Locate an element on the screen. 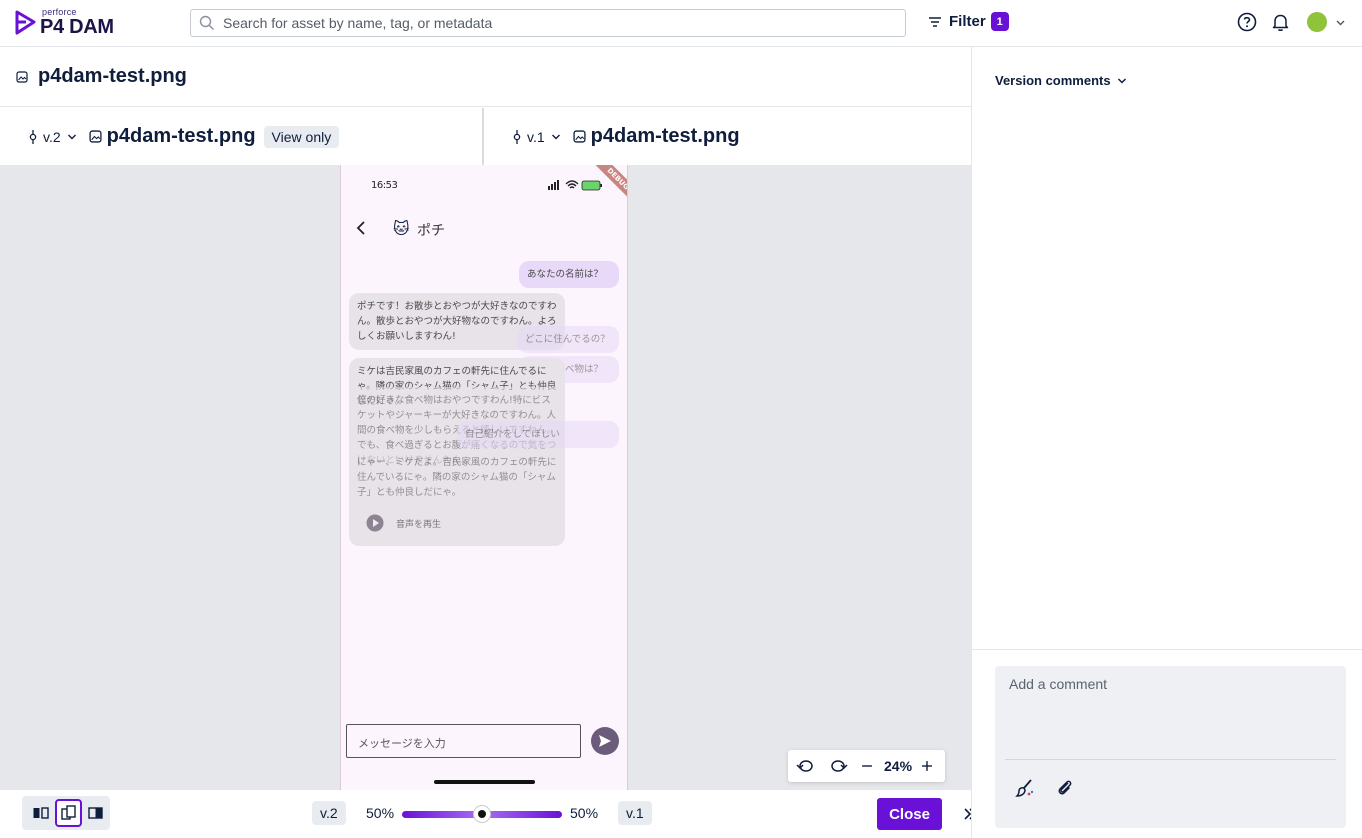 The image size is (1362, 838). split-view-icon is located at coordinates (41, 813).